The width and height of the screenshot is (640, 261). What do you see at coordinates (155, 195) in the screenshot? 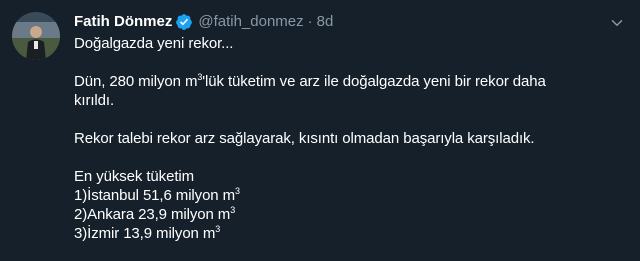
I see `list-item-text: 1)İstanbul 51,6 milyon m` at bounding box center [155, 195].